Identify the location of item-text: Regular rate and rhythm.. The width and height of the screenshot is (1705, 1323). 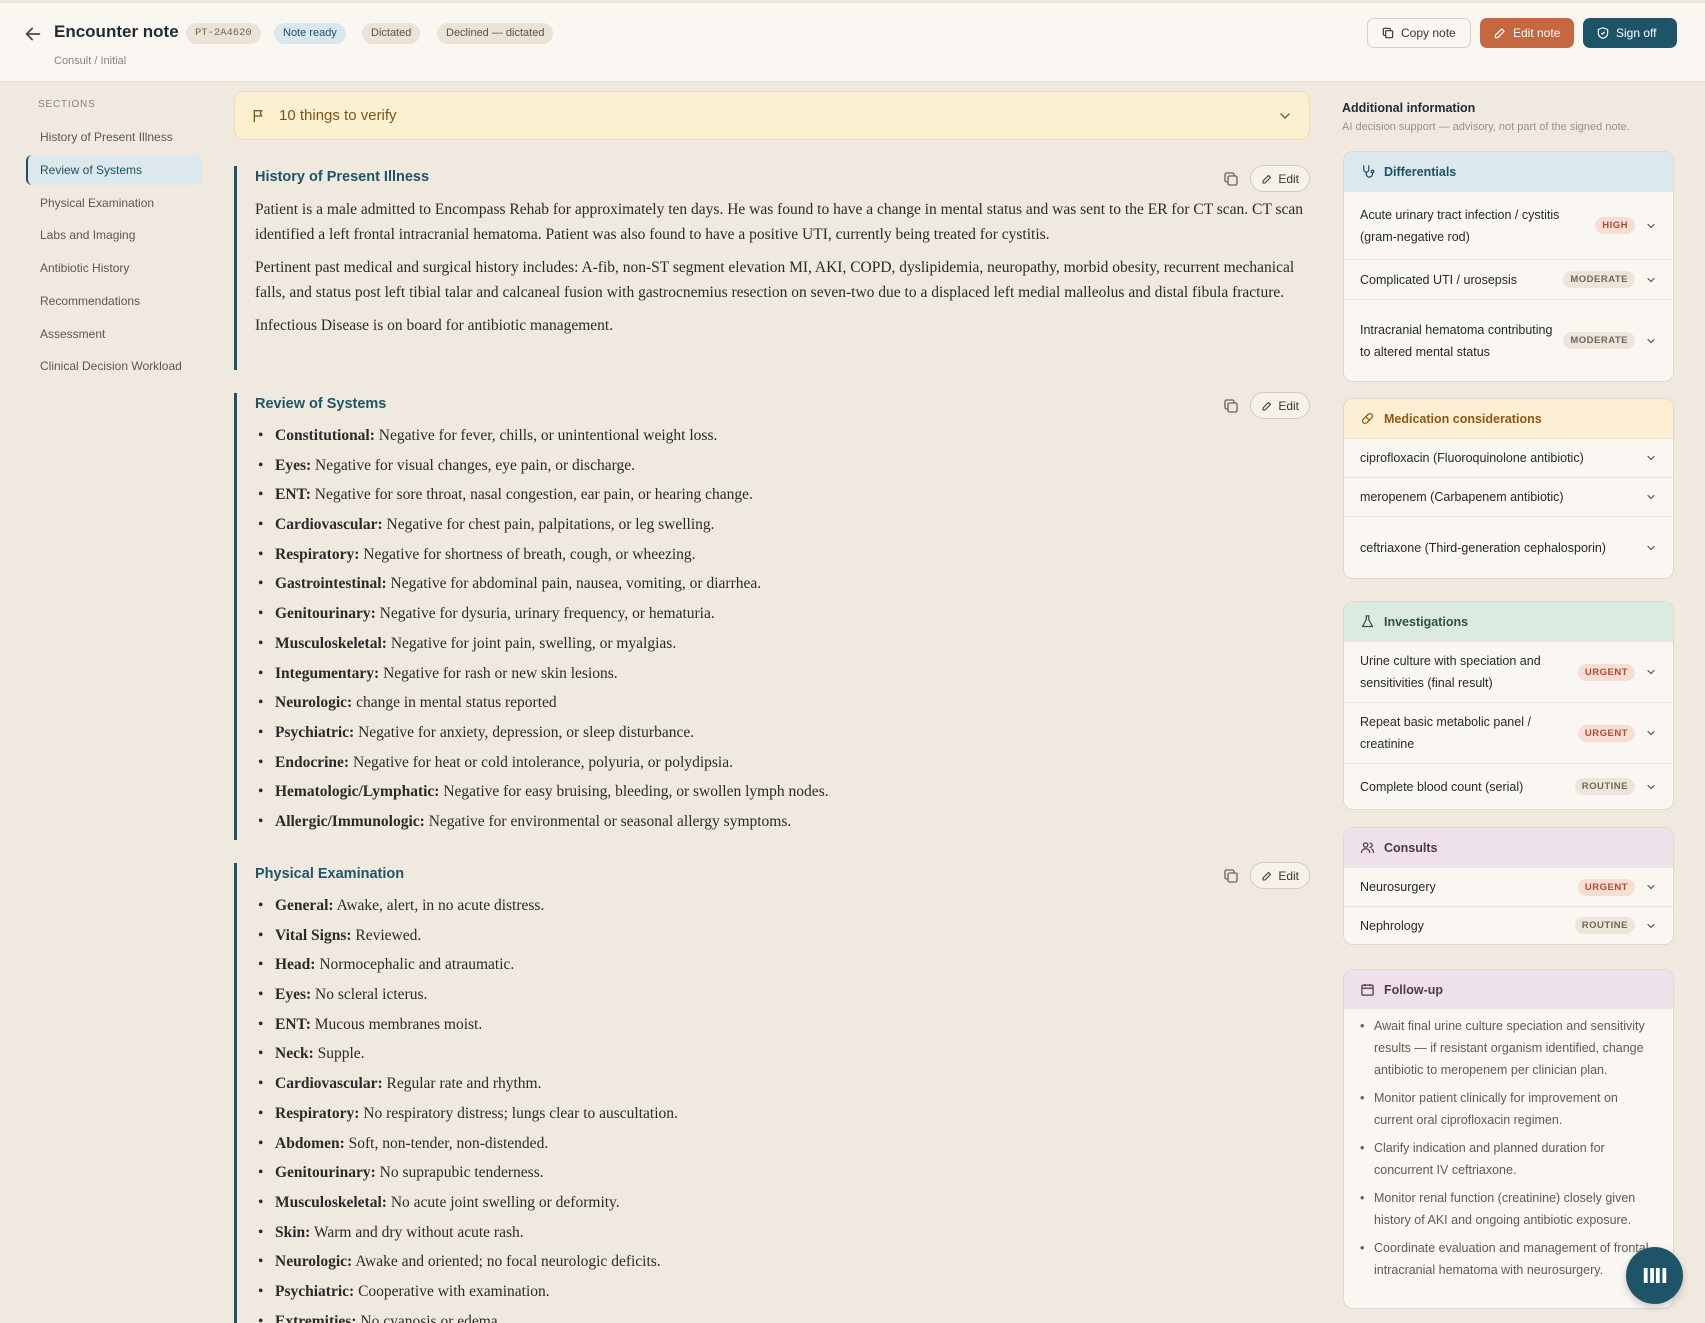
(464, 1084).